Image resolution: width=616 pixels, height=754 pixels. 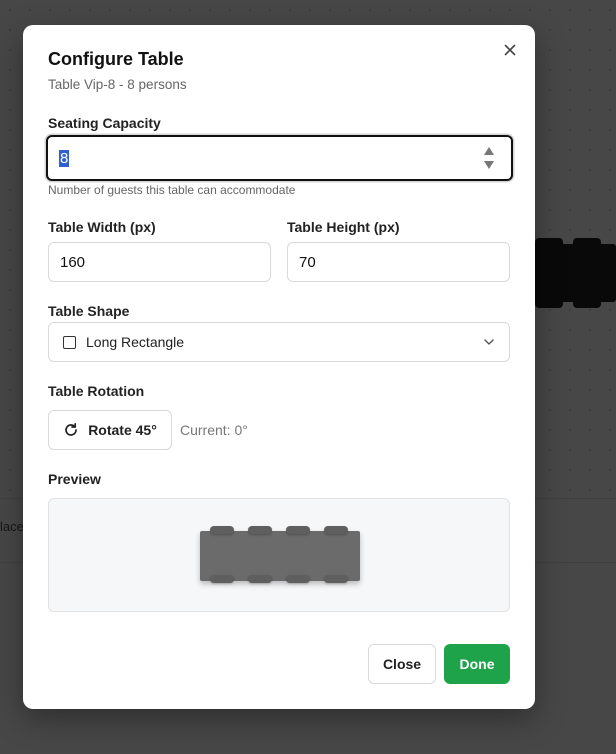 I want to click on square-icon, so click(x=69, y=342).